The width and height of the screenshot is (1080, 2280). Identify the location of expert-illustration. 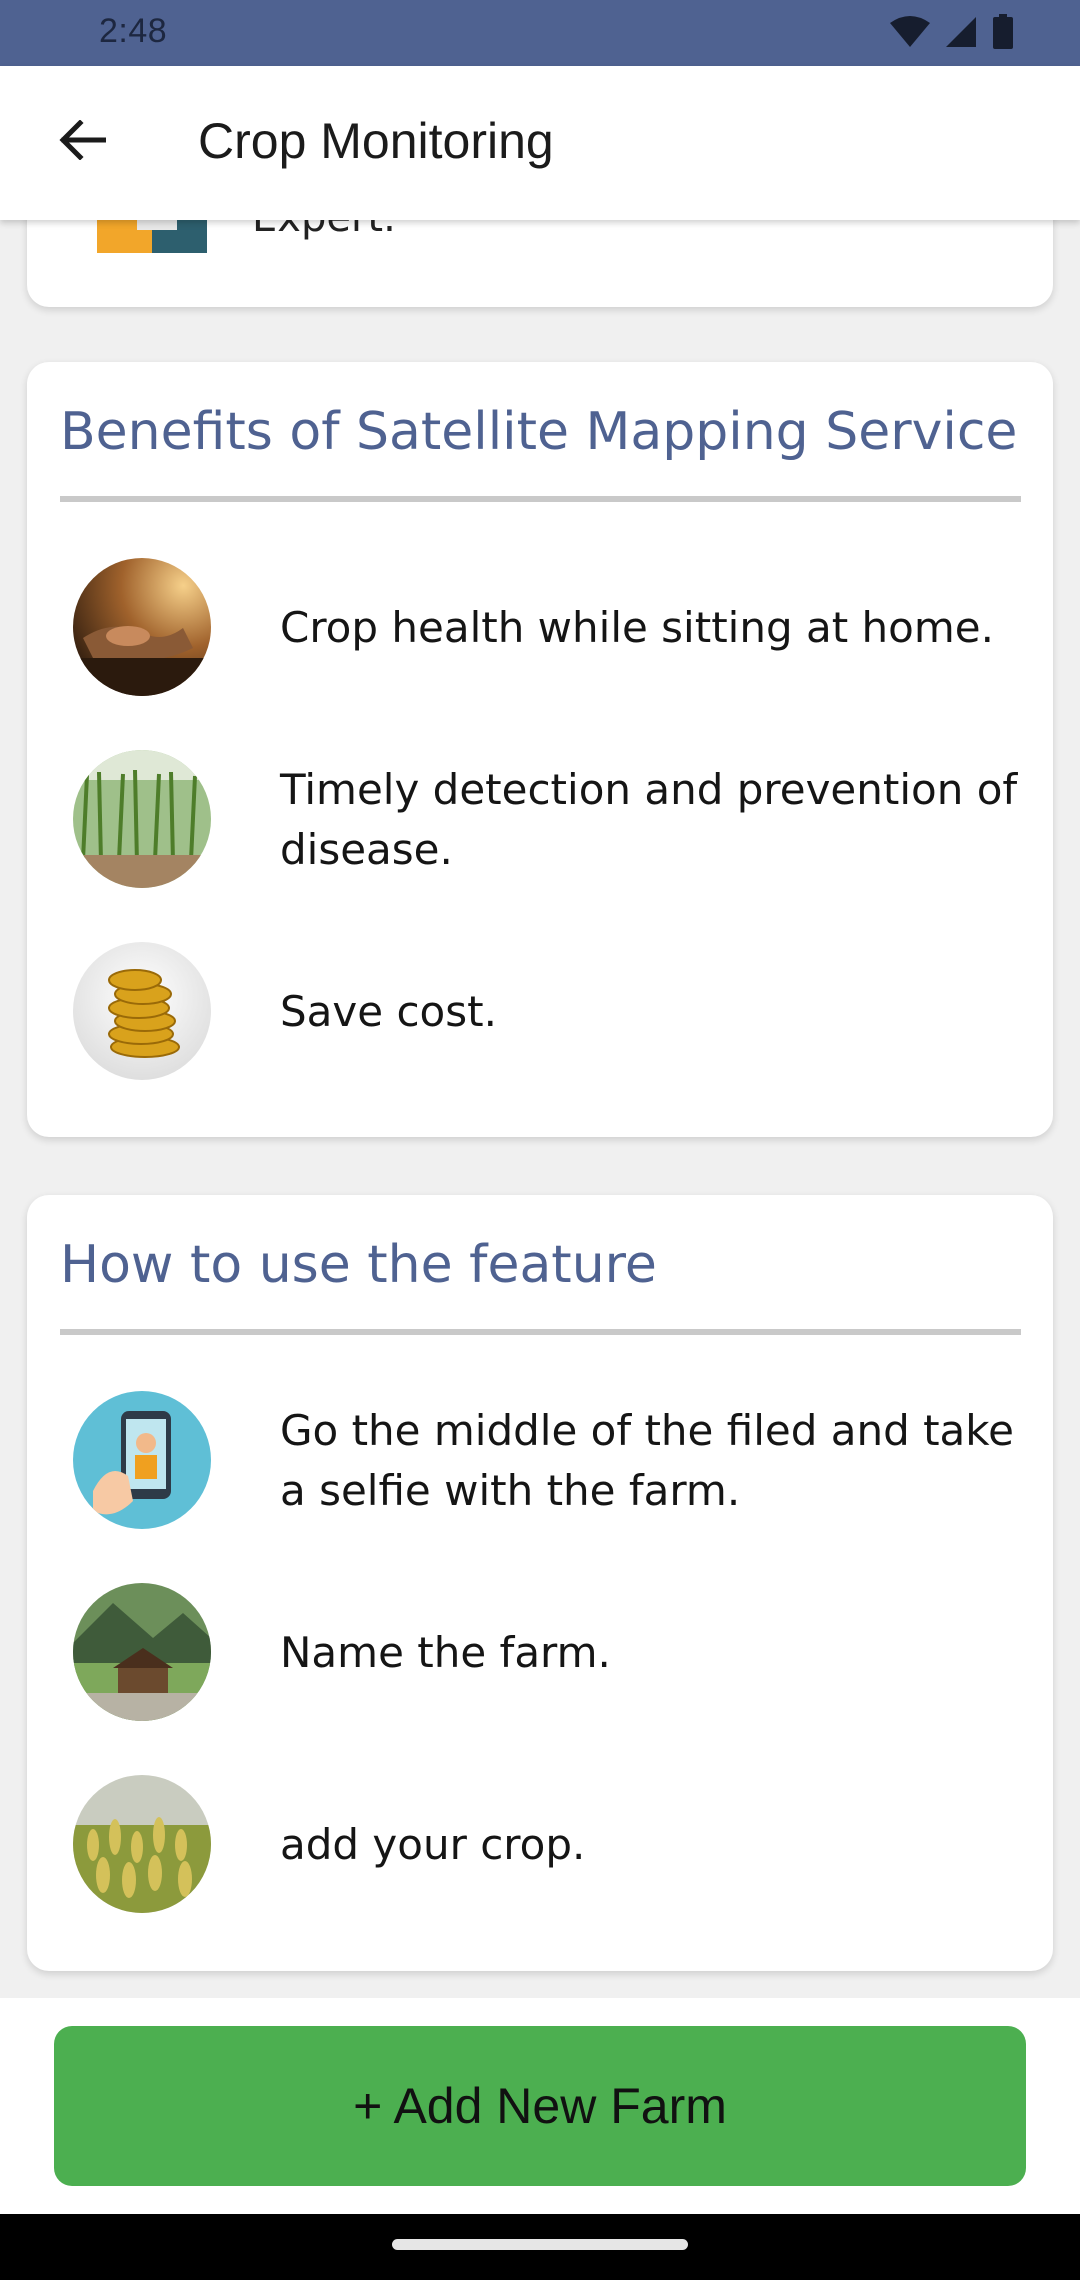
(152, 236).